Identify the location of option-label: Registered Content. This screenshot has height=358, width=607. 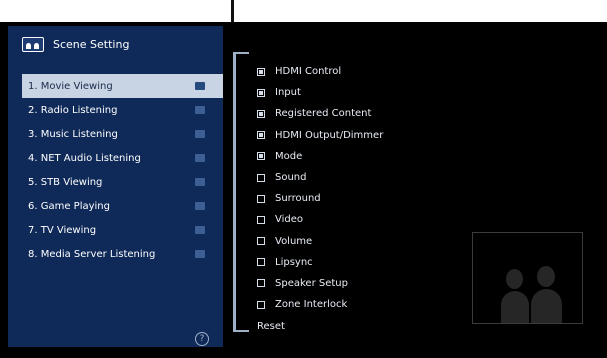
(323, 114).